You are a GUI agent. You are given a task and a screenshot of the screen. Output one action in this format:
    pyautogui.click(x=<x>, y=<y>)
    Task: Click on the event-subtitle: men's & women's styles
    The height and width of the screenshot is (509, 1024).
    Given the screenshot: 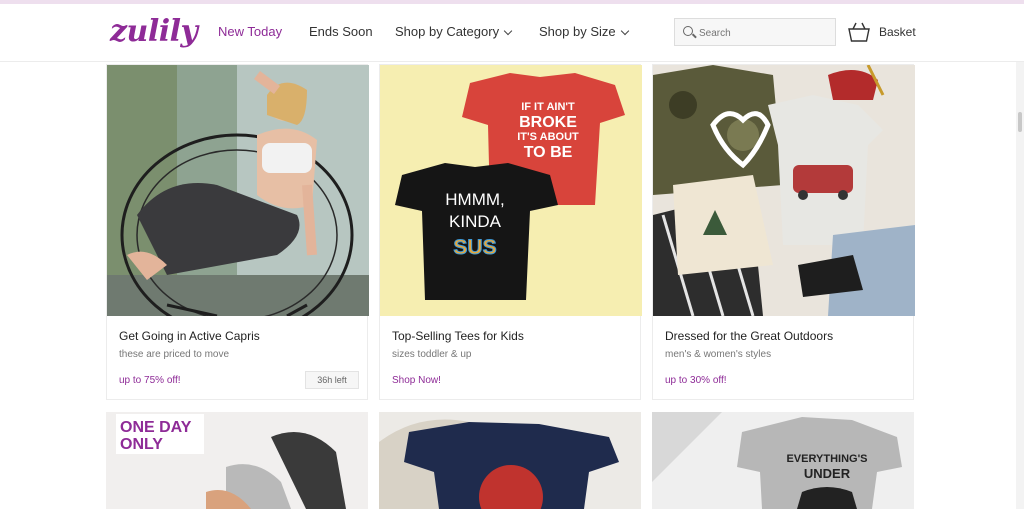 What is the action you would take?
    pyautogui.click(x=718, y=354)
    